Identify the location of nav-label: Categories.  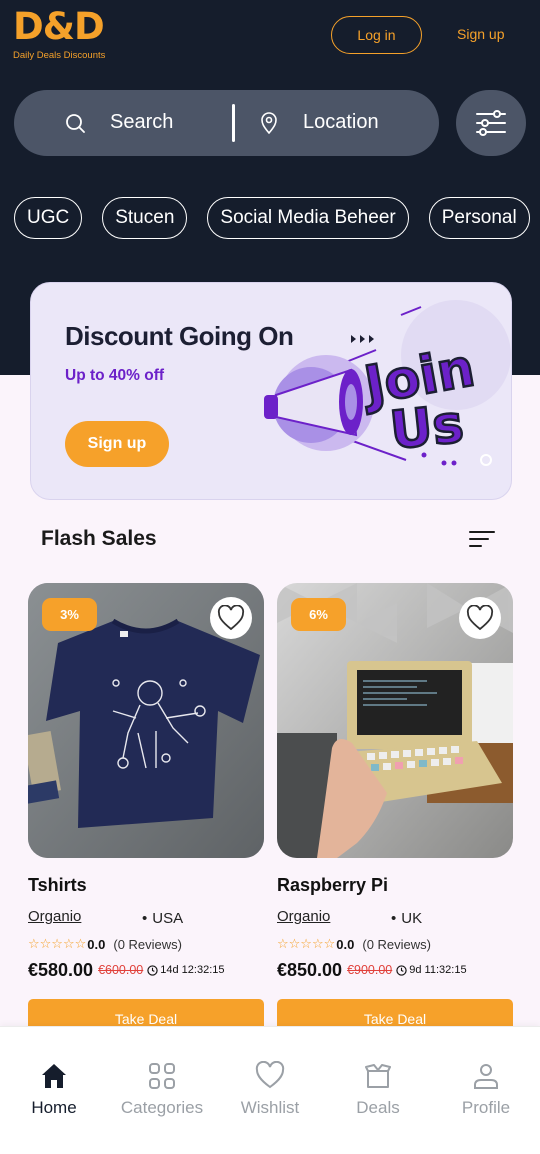
(162, 1107).